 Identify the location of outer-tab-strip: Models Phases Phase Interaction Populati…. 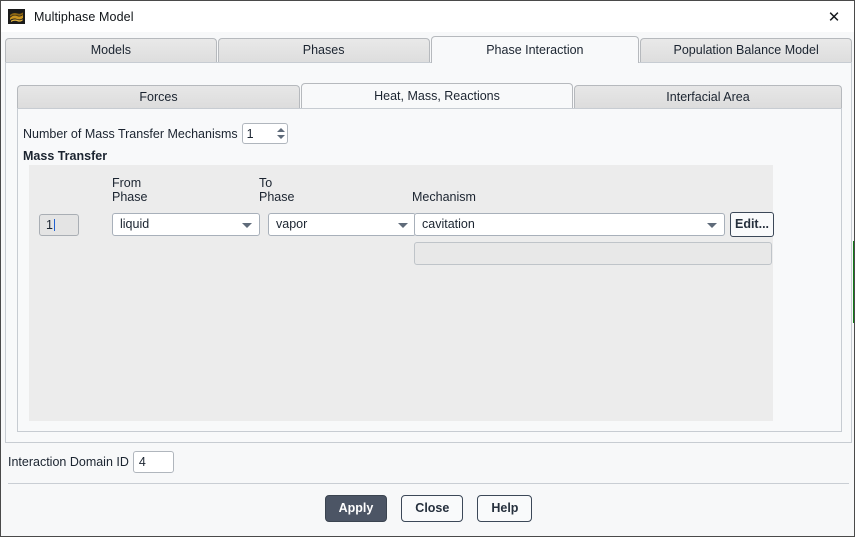
(428, 49).